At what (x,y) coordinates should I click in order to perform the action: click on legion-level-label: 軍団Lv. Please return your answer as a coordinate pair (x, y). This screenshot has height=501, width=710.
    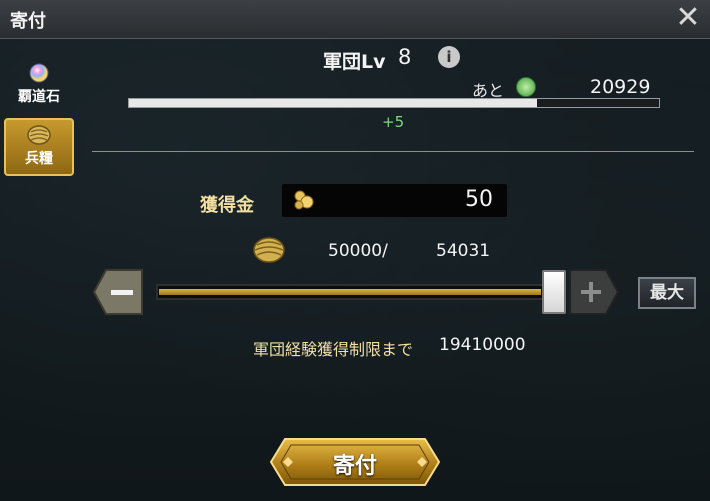
    Looking at the image, I should click on (354, 62).